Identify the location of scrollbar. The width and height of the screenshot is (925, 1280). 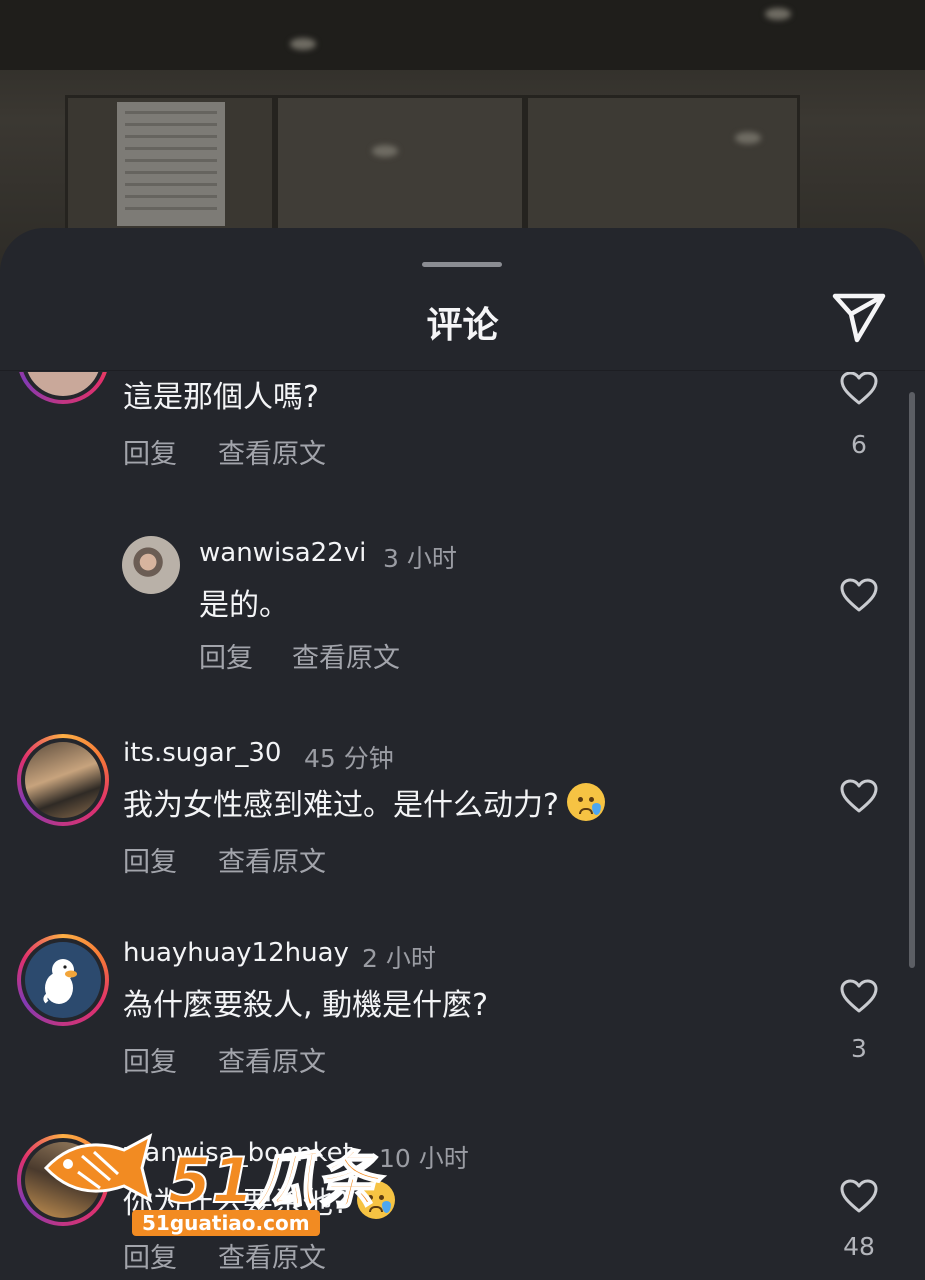
(912, 680).